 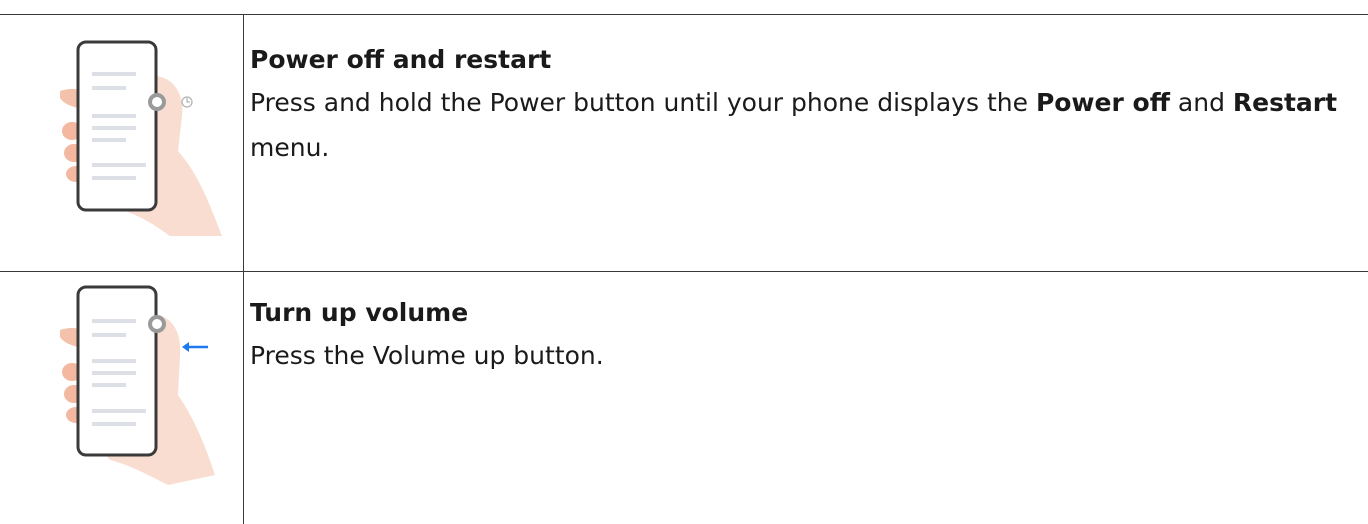 I want to click on description-text: menu., so click(x=290, y=147).